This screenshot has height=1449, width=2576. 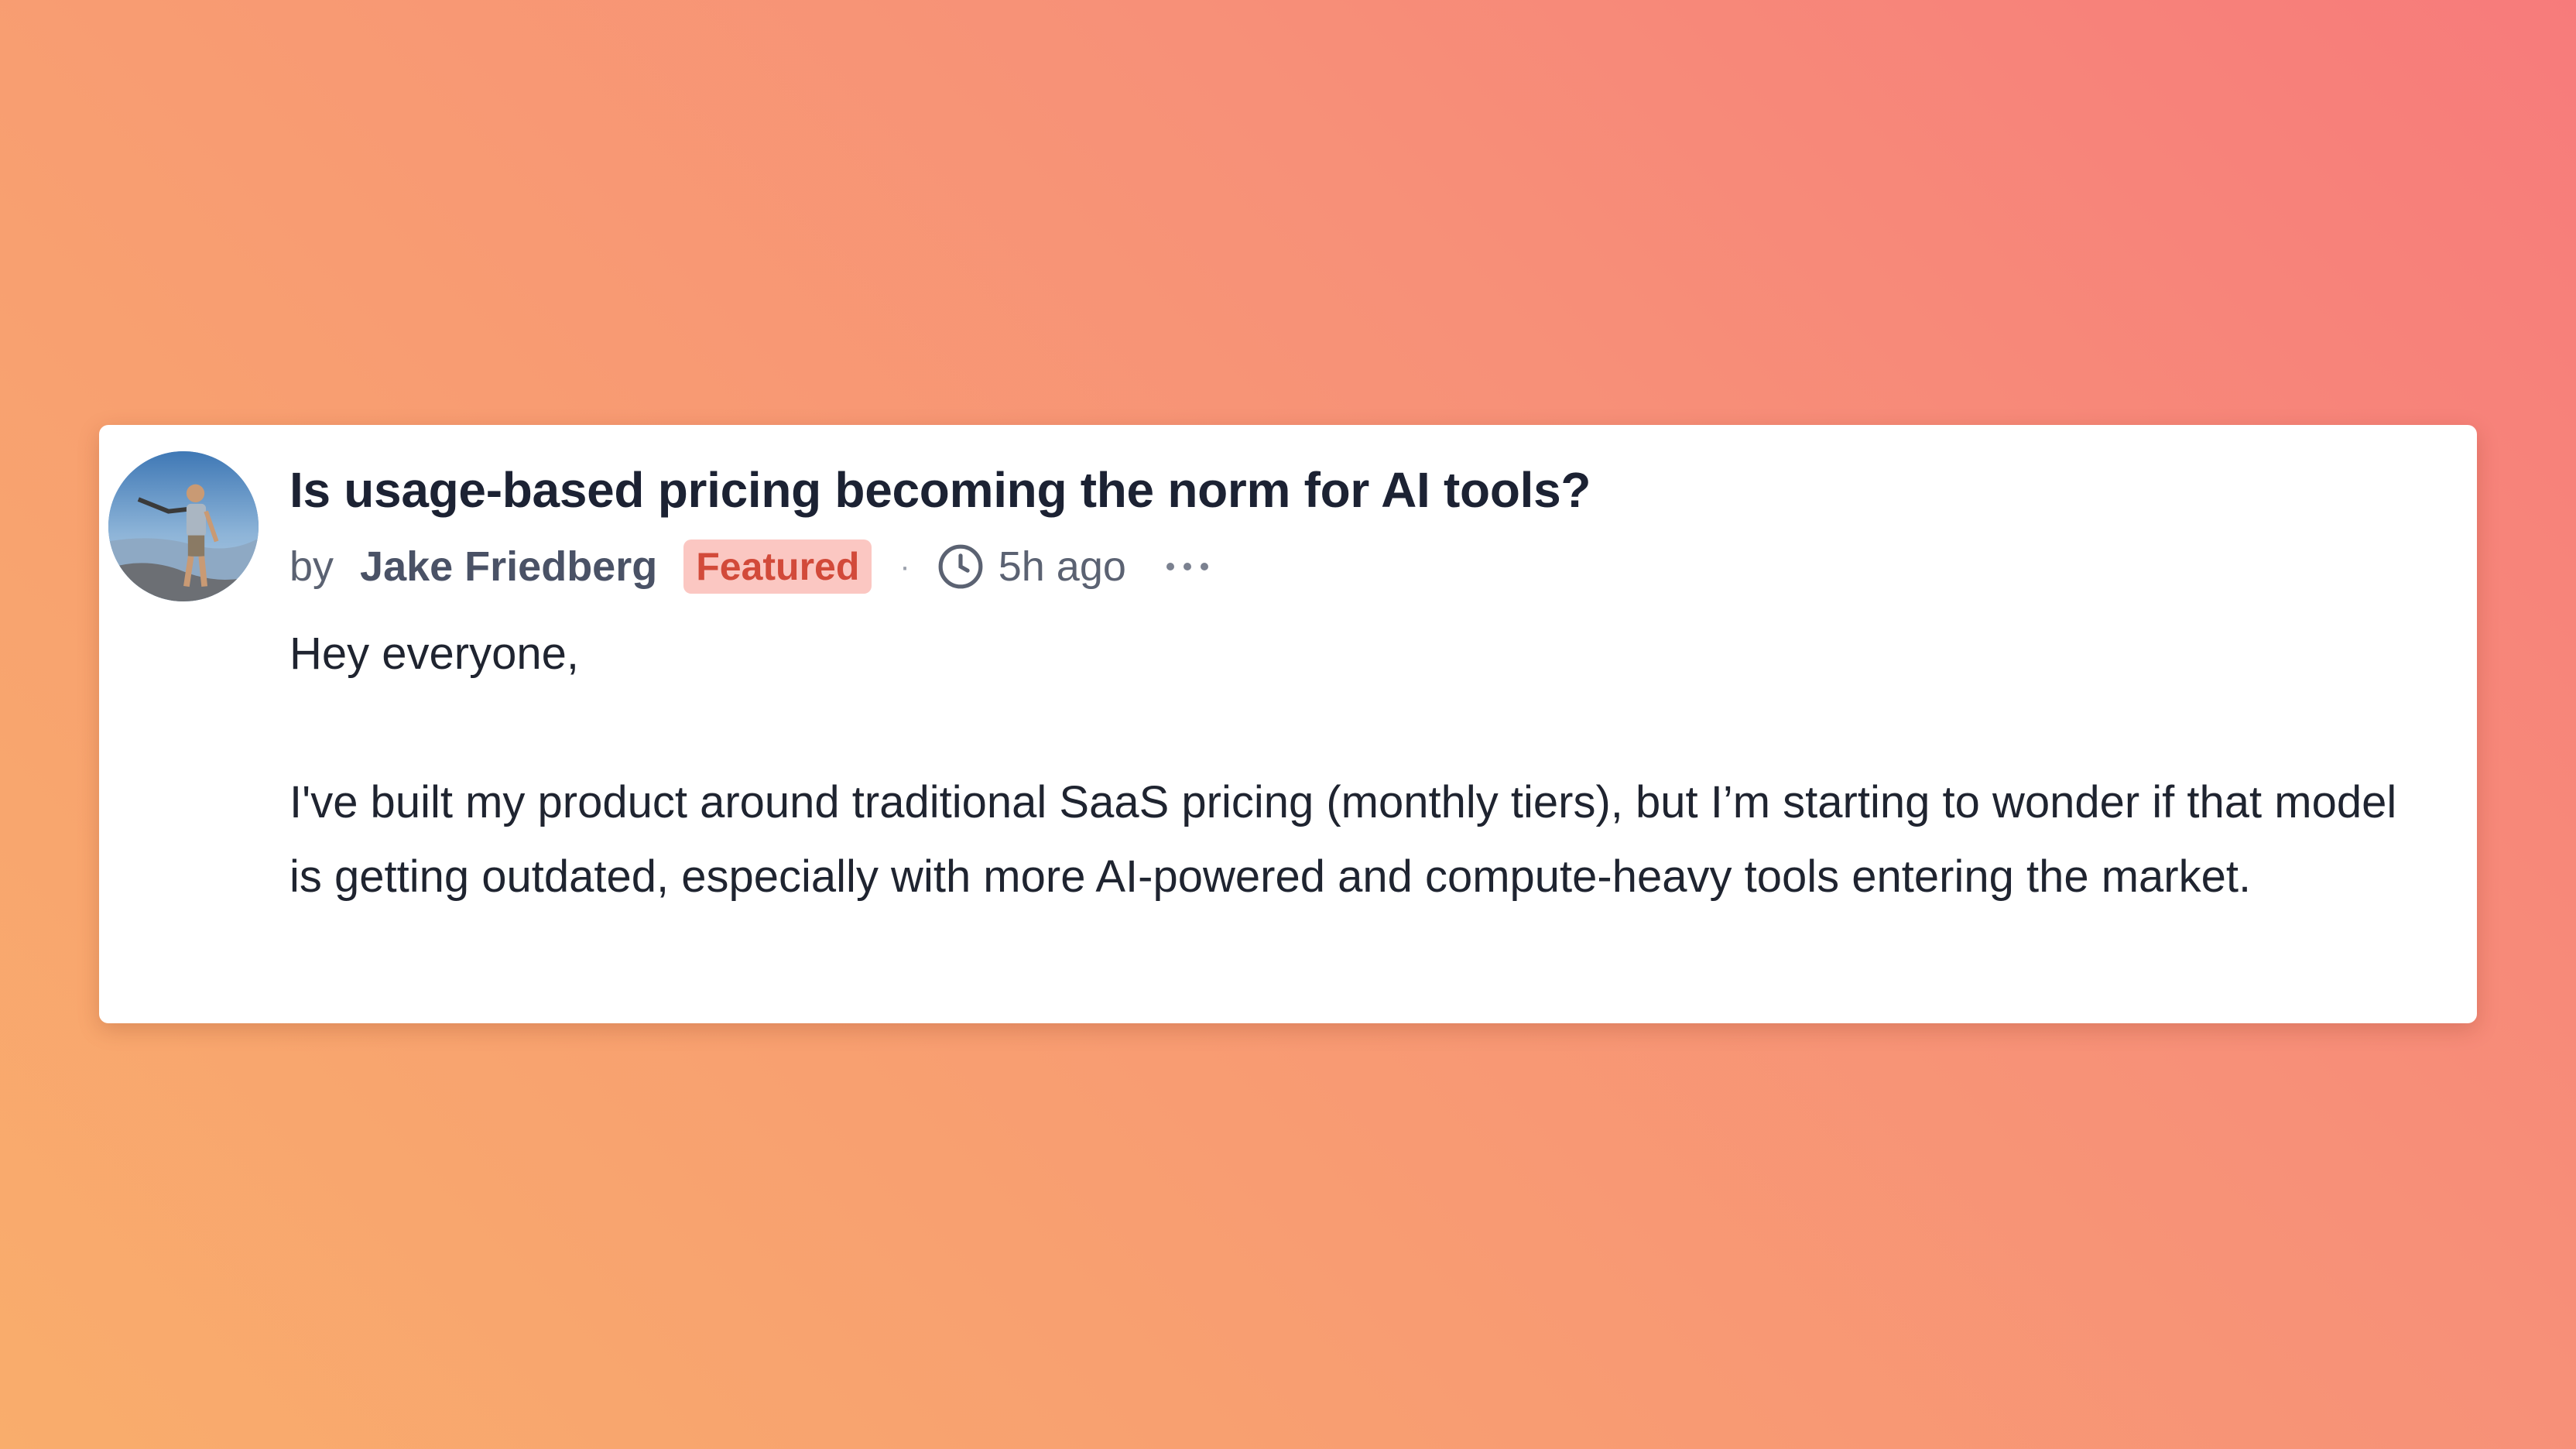 What do you see at coordinates (434, 654) in the screenshot?
I see `post-greeting: Hey everyone,` at bounding box center [434, 654].